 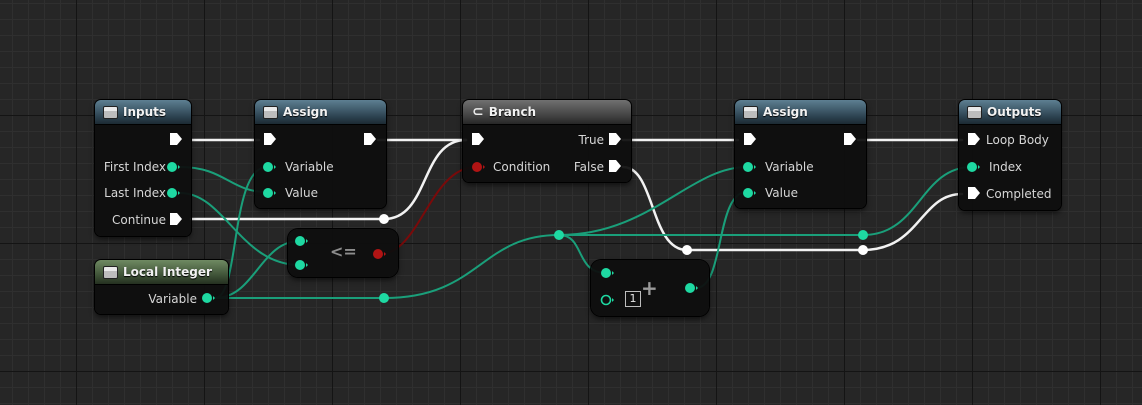 I want to click on compare-result-pin, so click(x=379, y=254).